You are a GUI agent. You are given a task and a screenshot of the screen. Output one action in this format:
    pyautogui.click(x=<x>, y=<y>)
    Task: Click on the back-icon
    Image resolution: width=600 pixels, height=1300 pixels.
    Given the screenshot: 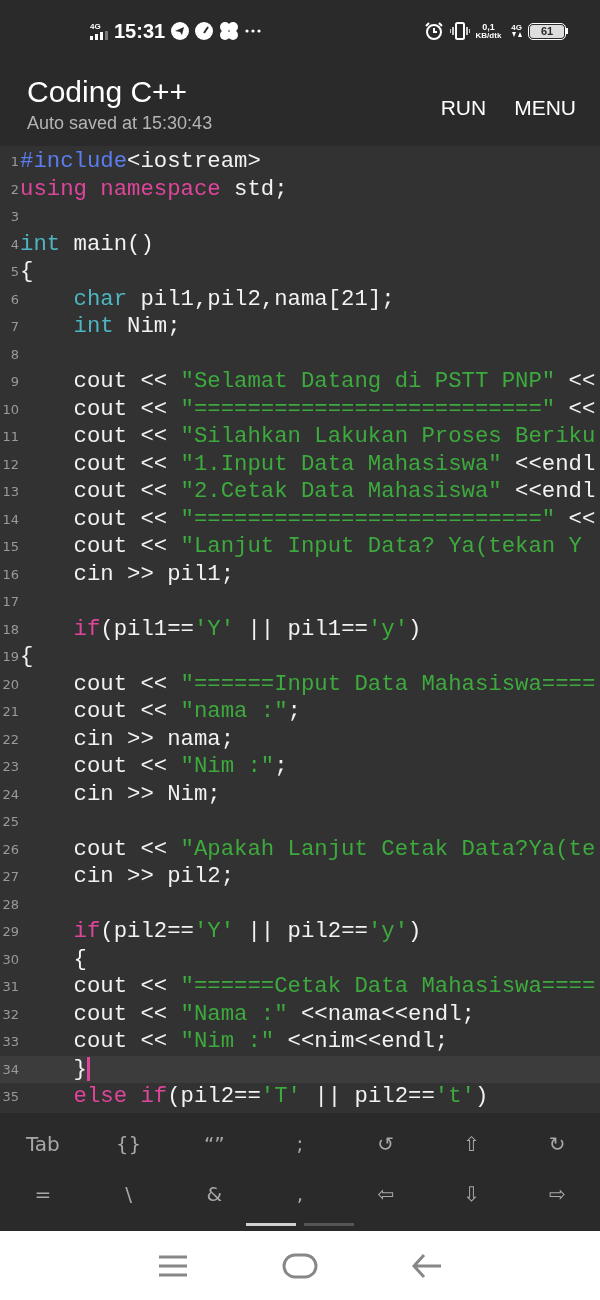 What is the action you would take?
    pyautogui.click(x=427, y=1265)
    